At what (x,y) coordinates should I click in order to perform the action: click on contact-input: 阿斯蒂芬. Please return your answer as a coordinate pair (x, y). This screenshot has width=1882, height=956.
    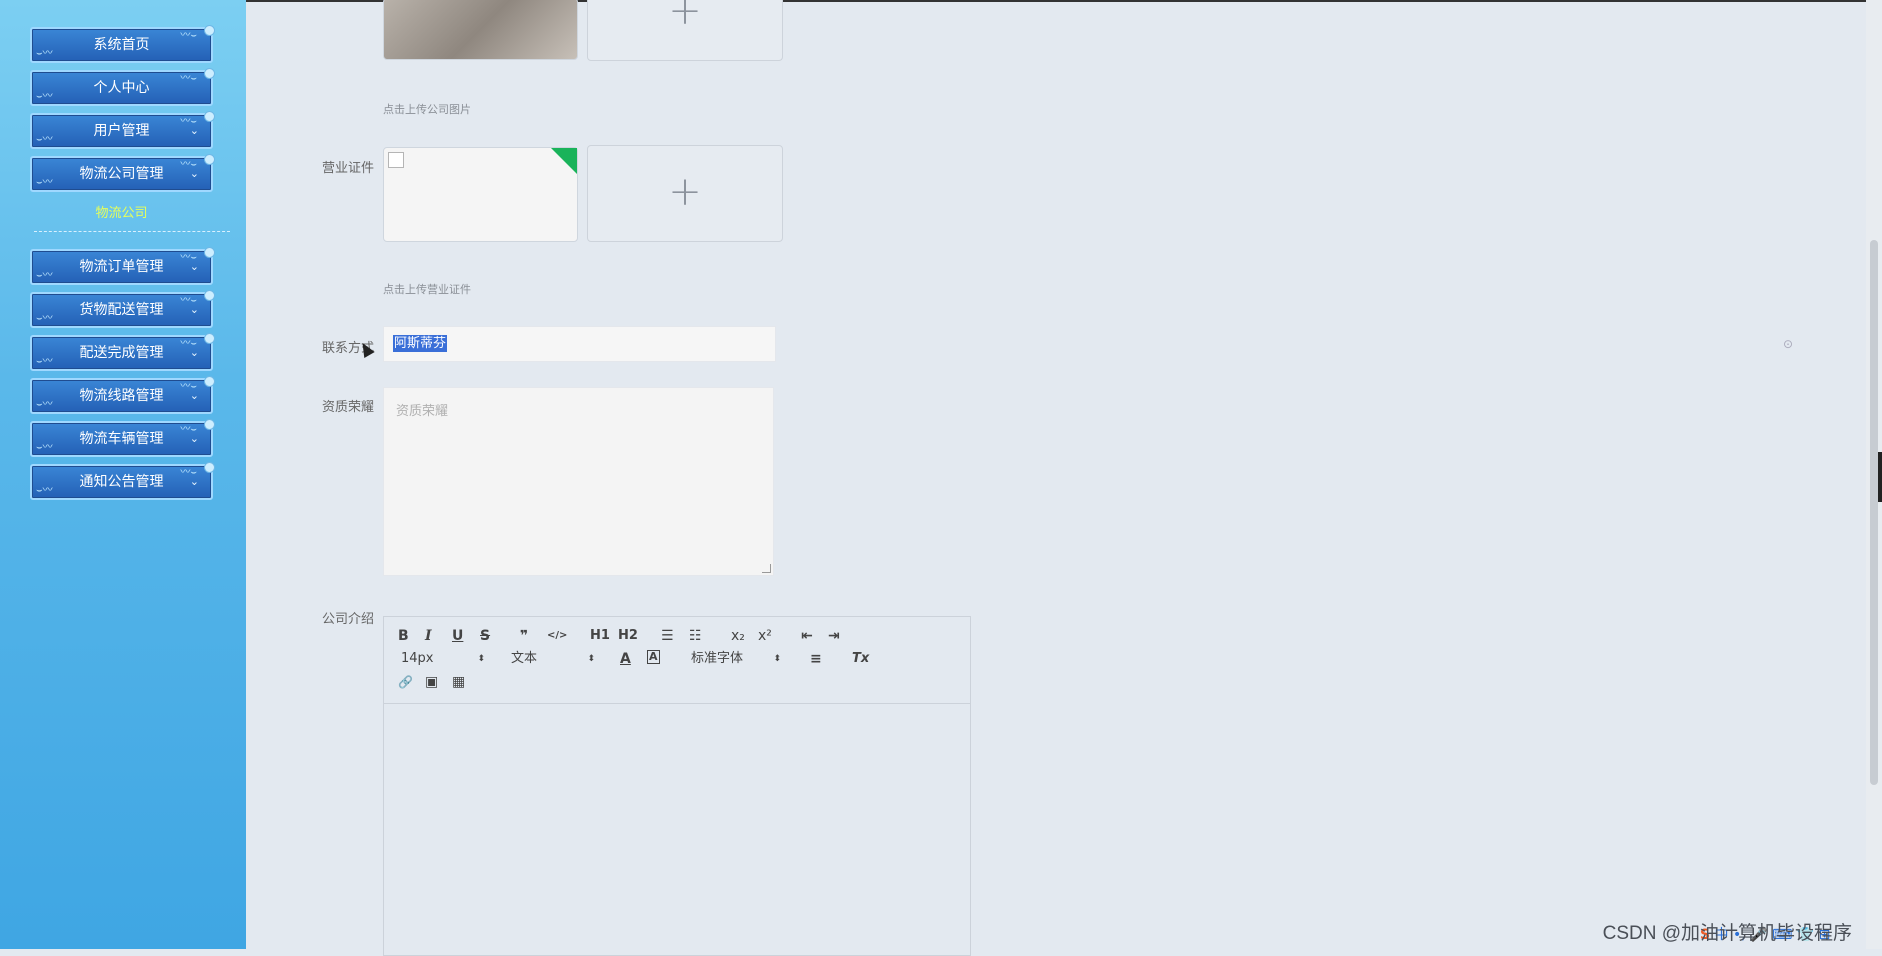
    Looking at the image, I should click on (579, 344).